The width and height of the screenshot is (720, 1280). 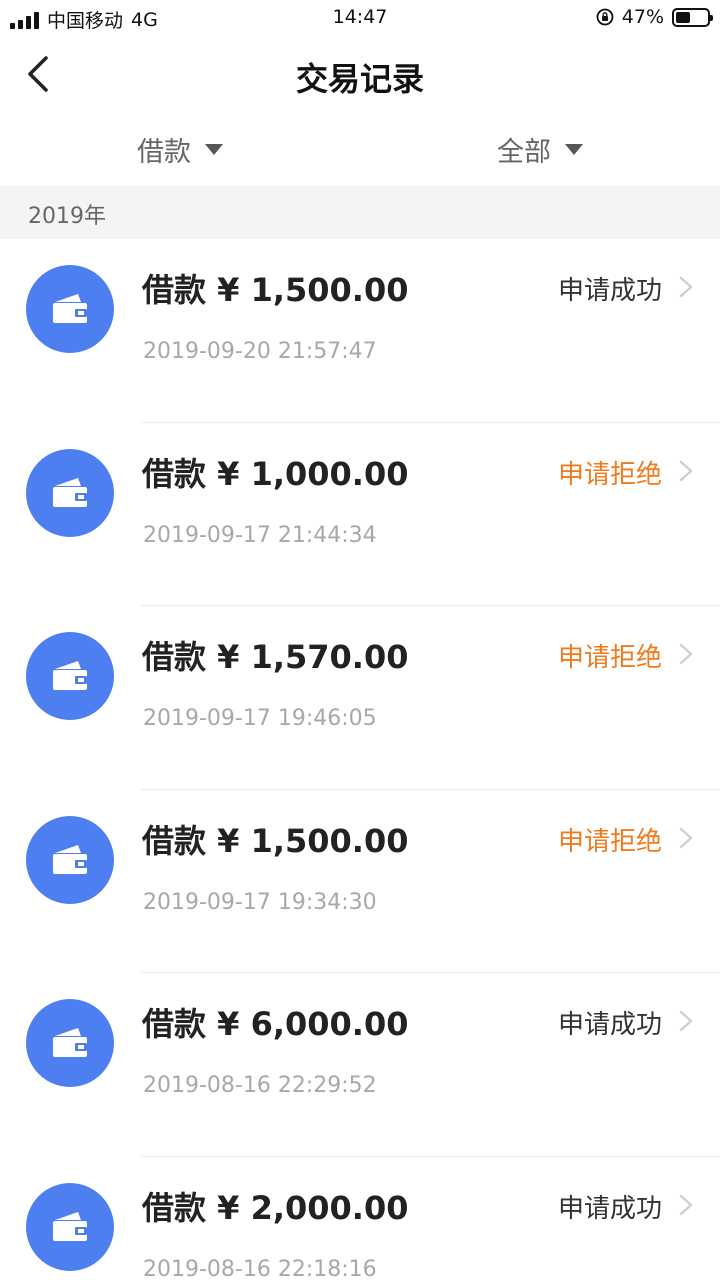 I want to click on status-bar: 中国移动 4G 14:47 47%, so click(x=360, y=18).